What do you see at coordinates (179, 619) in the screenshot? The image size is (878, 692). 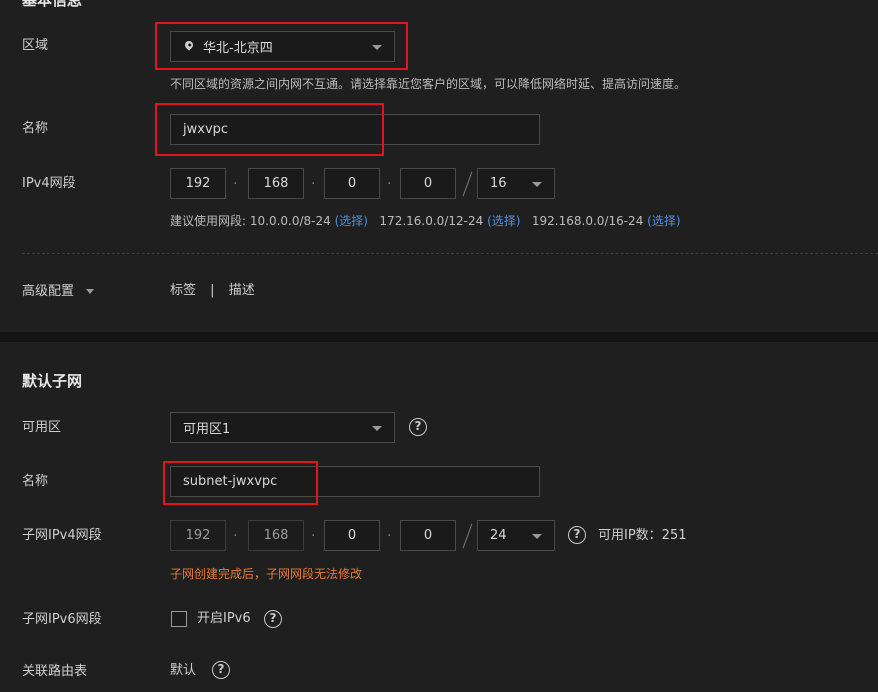 I see `enable-ipv6-checkbox` at bounding box center [179, 619].